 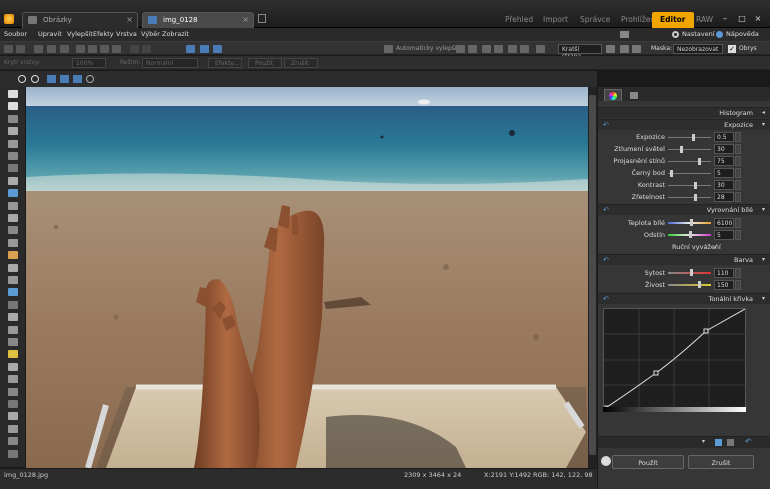 I want to click on fit-icon, so click(x=624, y=49).